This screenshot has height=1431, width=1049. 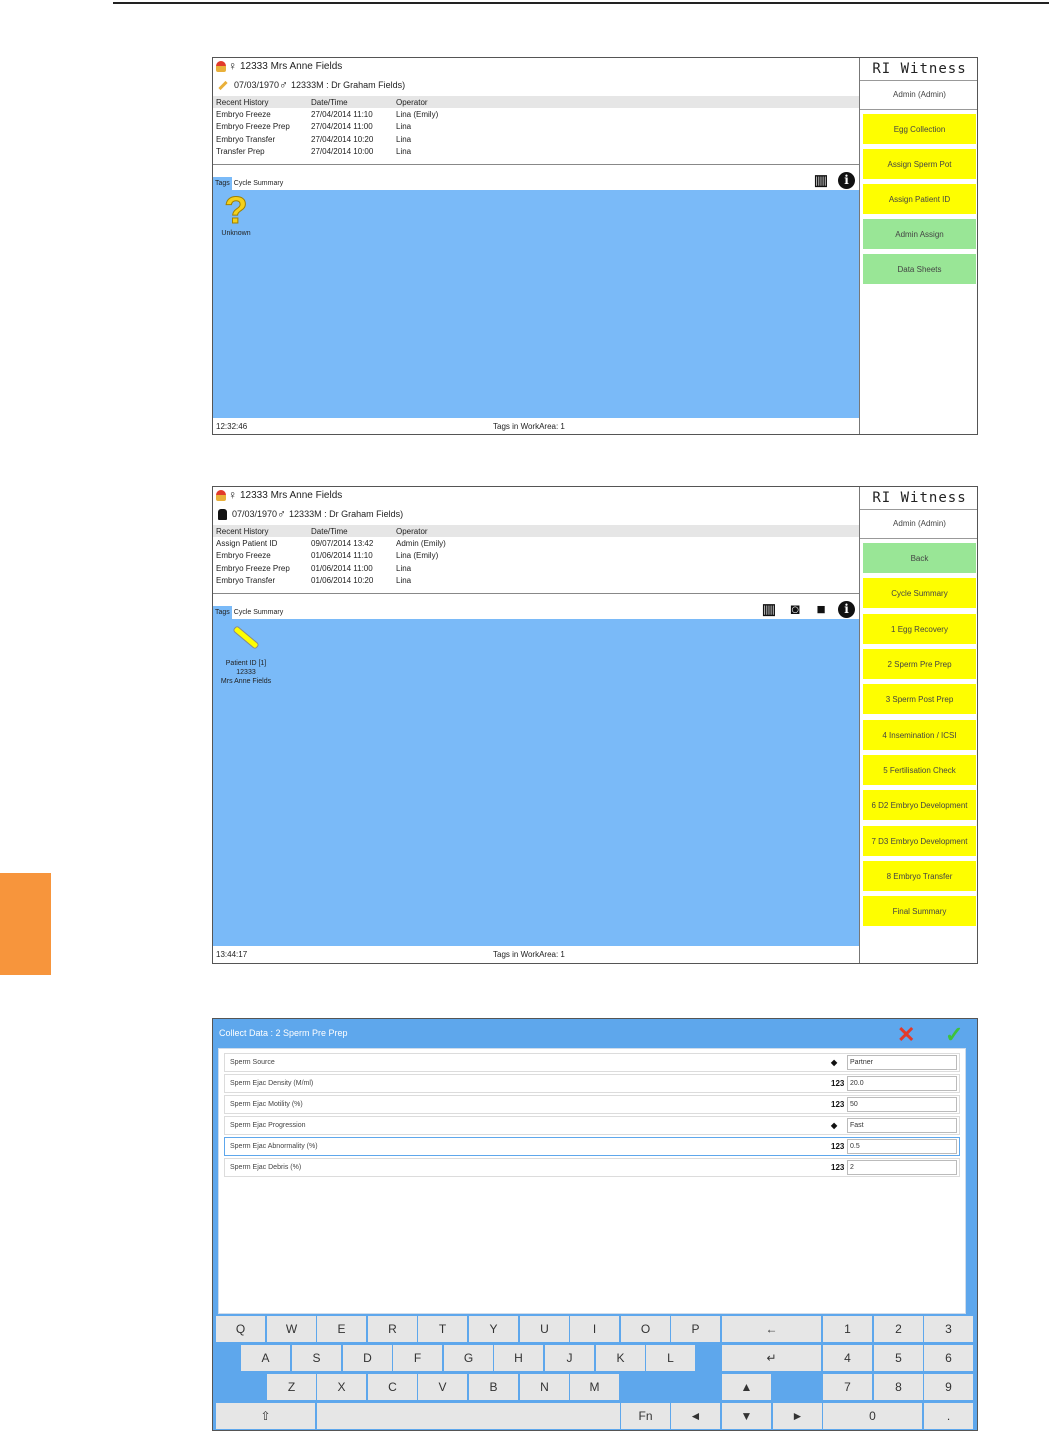 What do you see at coordinates (341, 1329) in the screenshot?
I see `key-e: E` at bounding box center [341, 1329].